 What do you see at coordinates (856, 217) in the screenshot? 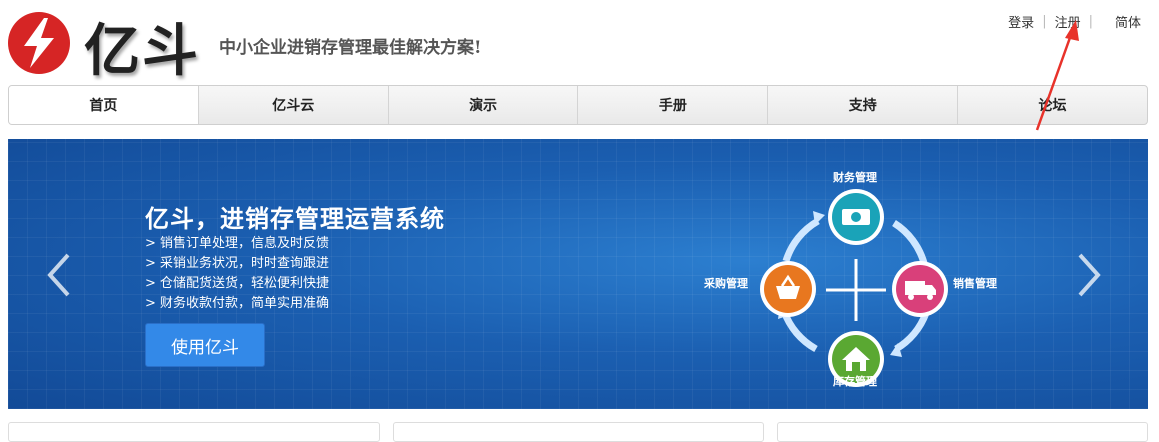
I see `finance-node-icon` at bounding box center [856, 217].